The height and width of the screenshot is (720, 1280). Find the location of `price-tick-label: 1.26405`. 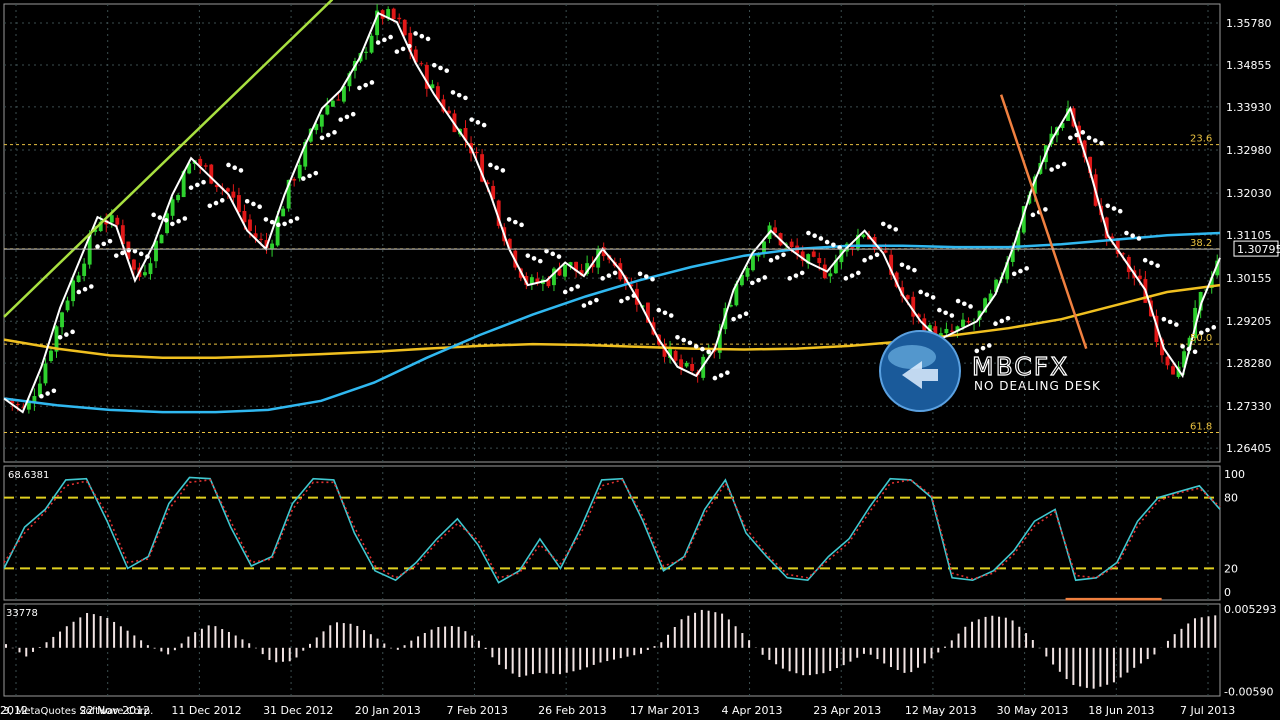

price-tick-label: 1.26405 is located at coordinates (1249, 448).